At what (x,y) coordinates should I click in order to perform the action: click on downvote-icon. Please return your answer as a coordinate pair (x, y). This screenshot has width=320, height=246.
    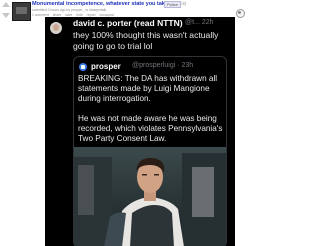
    Looking at the image, I should click on (6, 15).